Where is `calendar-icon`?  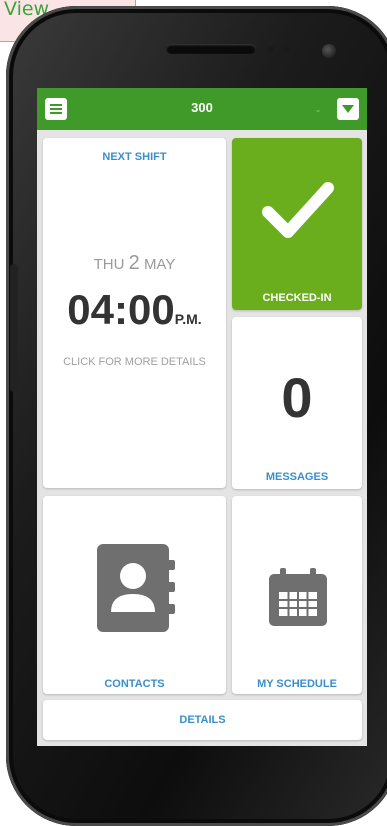 calendar-icon is located at coordinates (298, 597).